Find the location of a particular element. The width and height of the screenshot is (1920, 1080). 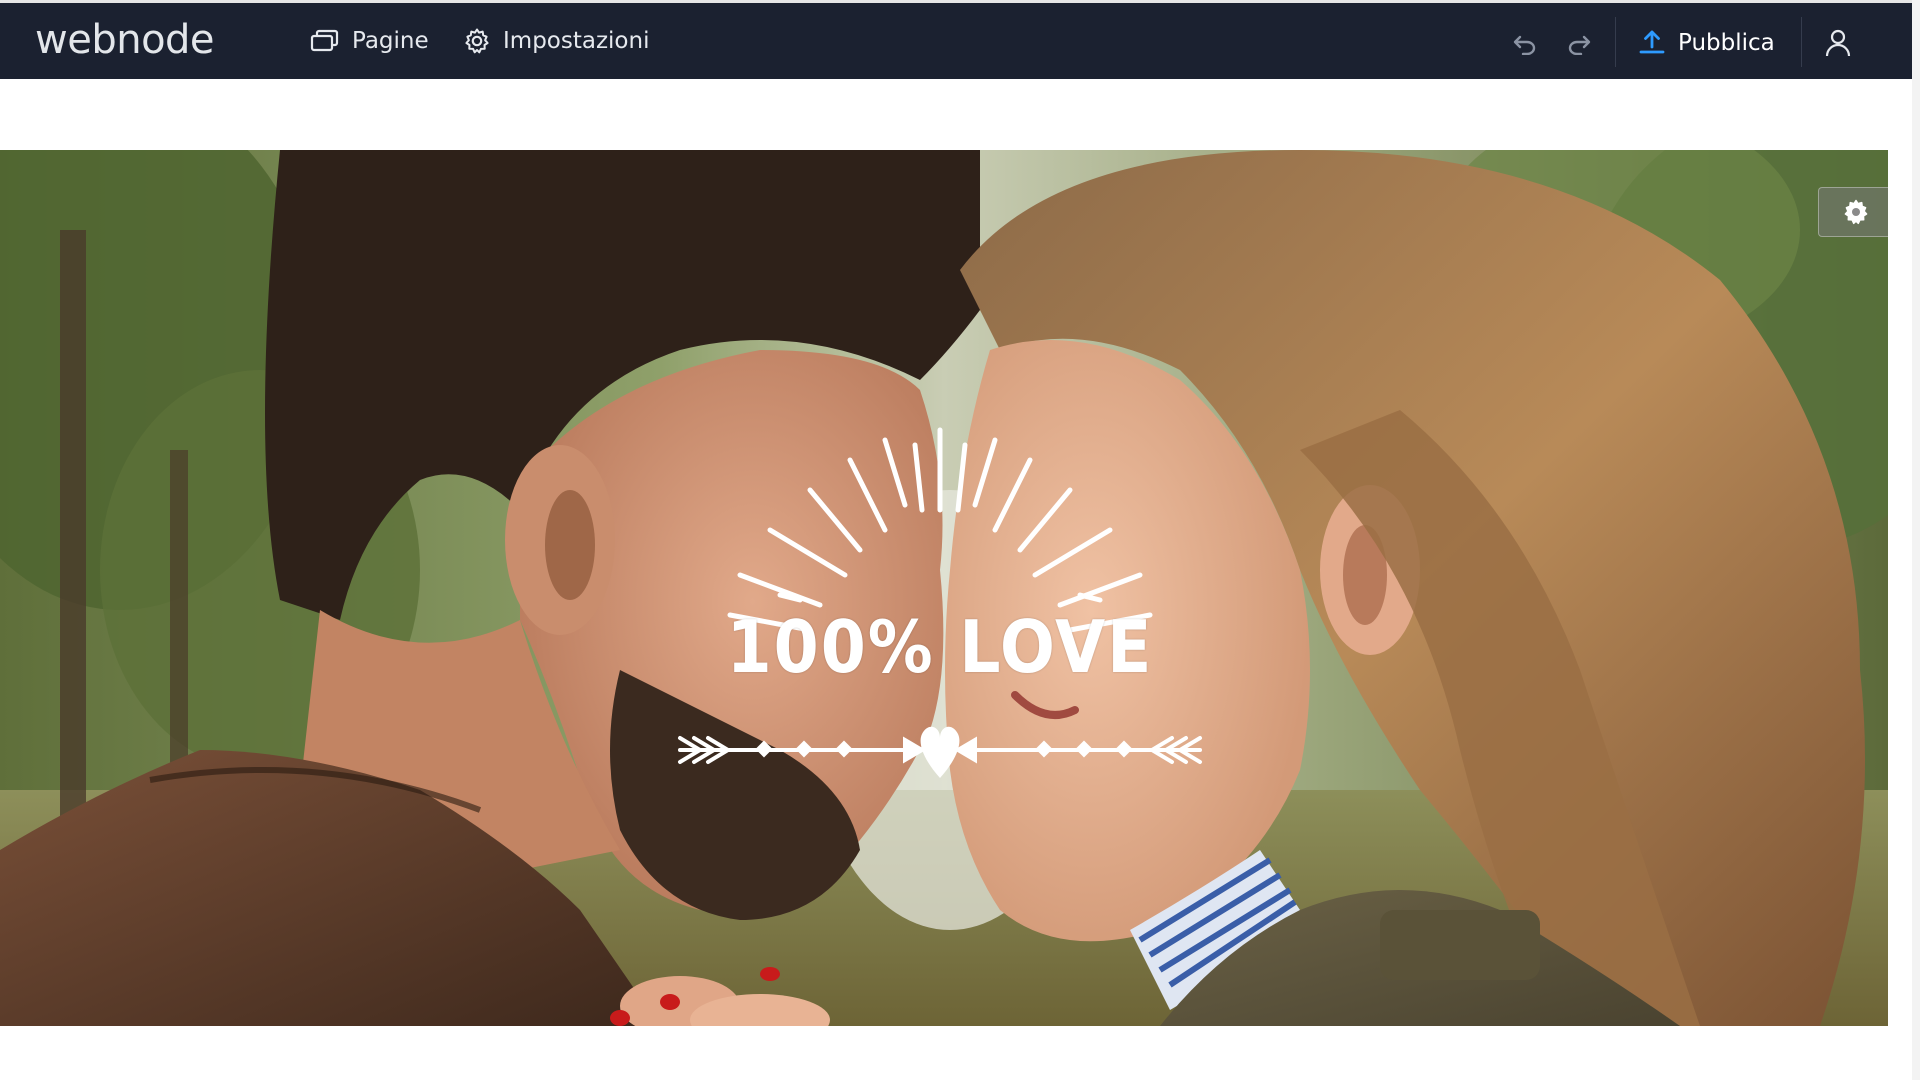

pages-label: Pagine is located at coordinates (390, 41).